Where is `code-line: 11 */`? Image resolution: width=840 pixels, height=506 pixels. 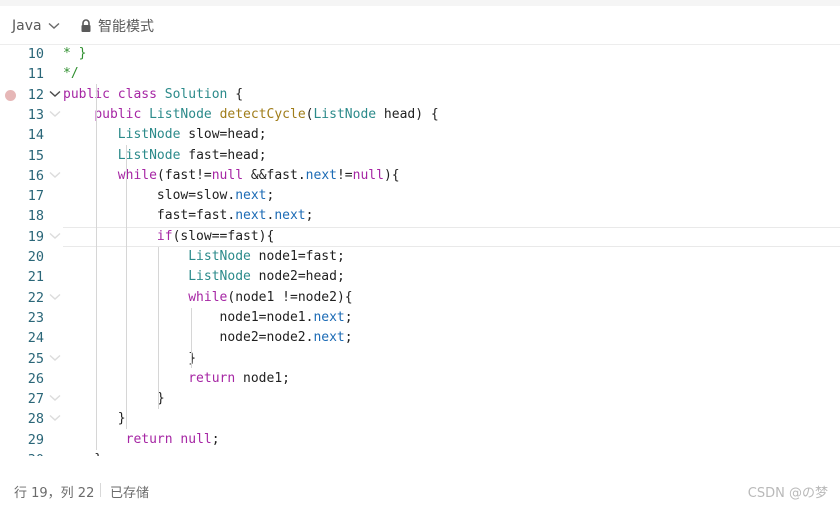
code-line: 11 */ is located at coordinates (420, 74).